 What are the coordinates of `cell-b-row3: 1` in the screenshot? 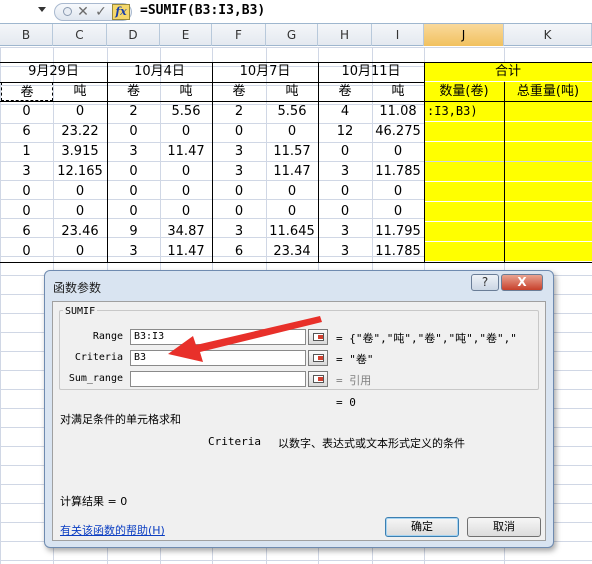 It's located at (26, 151).